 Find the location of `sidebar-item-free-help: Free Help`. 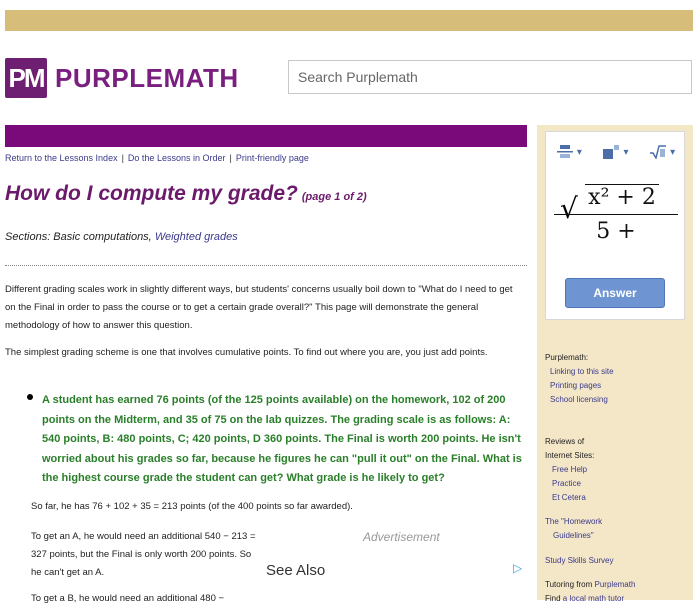

sidebar-item-free-help: Free Help is located at coordinates (573, 470).